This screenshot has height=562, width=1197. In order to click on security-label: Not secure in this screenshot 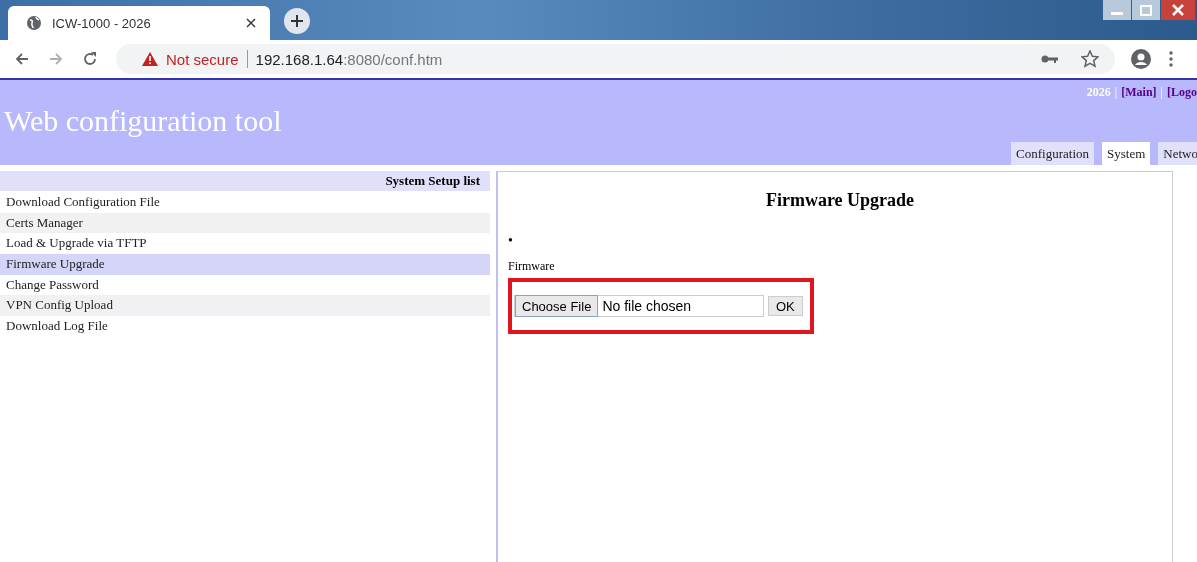, I will do `click(202, 59)`.